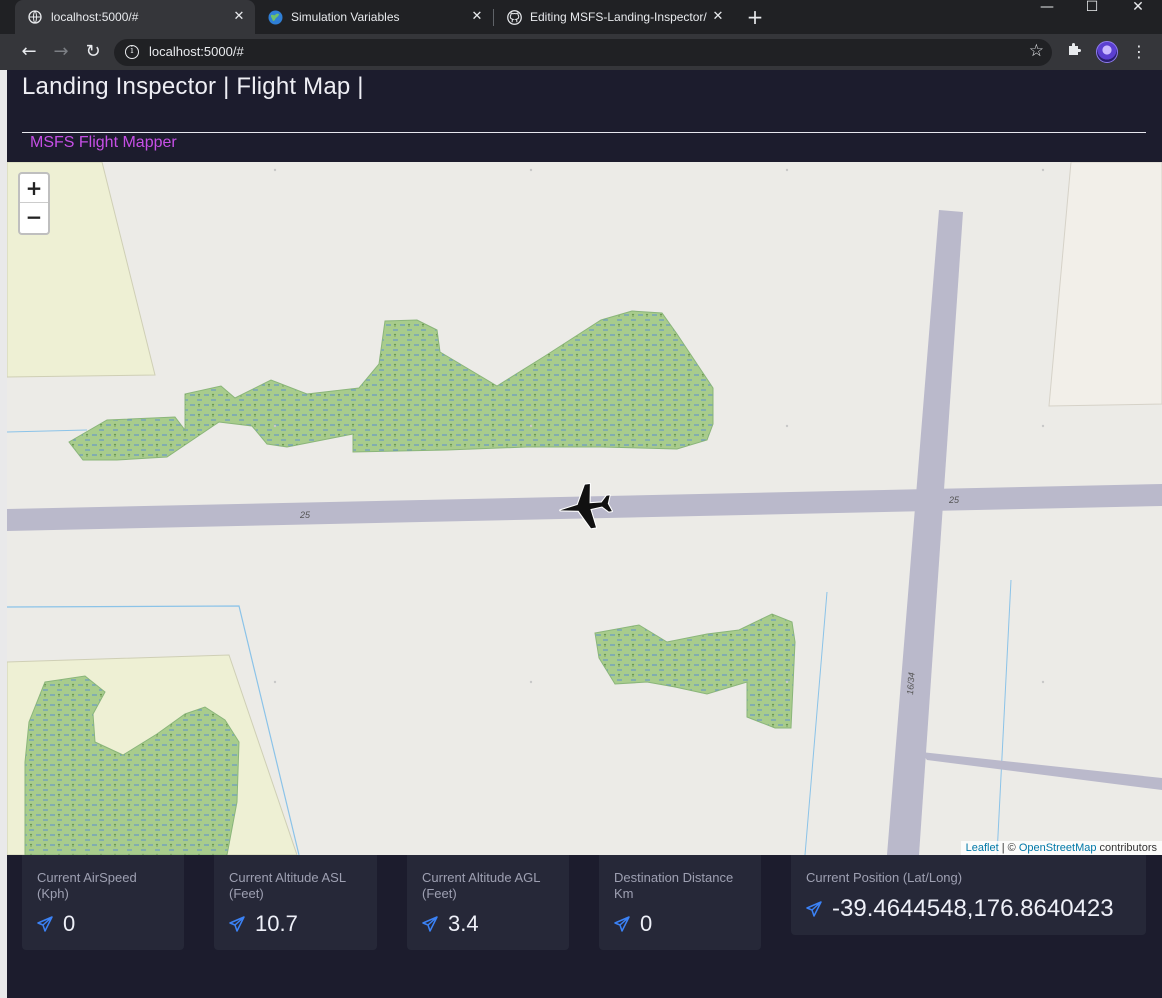 This screenshot has height=998, width=1162. Describe the element at coordinates (674, 885) in the screenshot. I see `stat-label: Destination Distance Km` at that location.